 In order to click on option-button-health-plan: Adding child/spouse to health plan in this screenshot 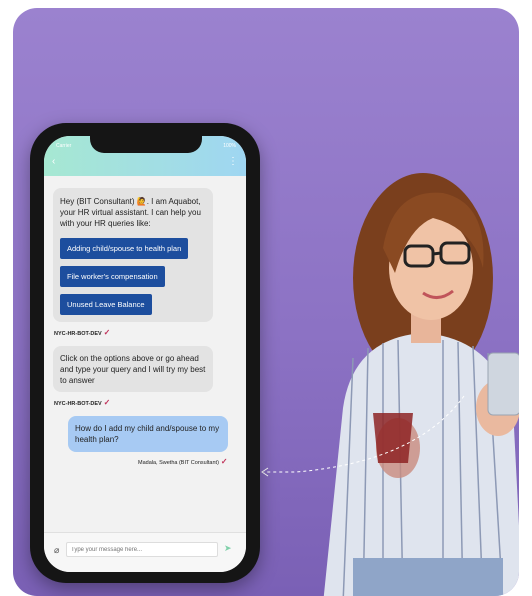, I will do `click(124, 248)`.